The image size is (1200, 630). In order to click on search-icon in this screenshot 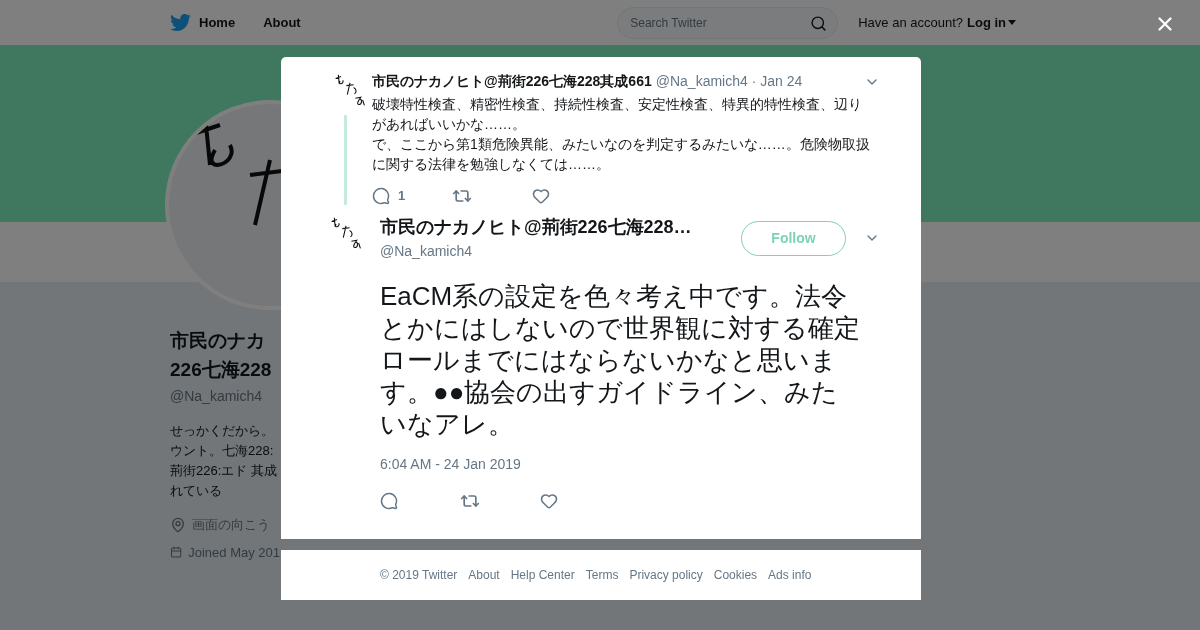, I will do `click(819, 23)`.